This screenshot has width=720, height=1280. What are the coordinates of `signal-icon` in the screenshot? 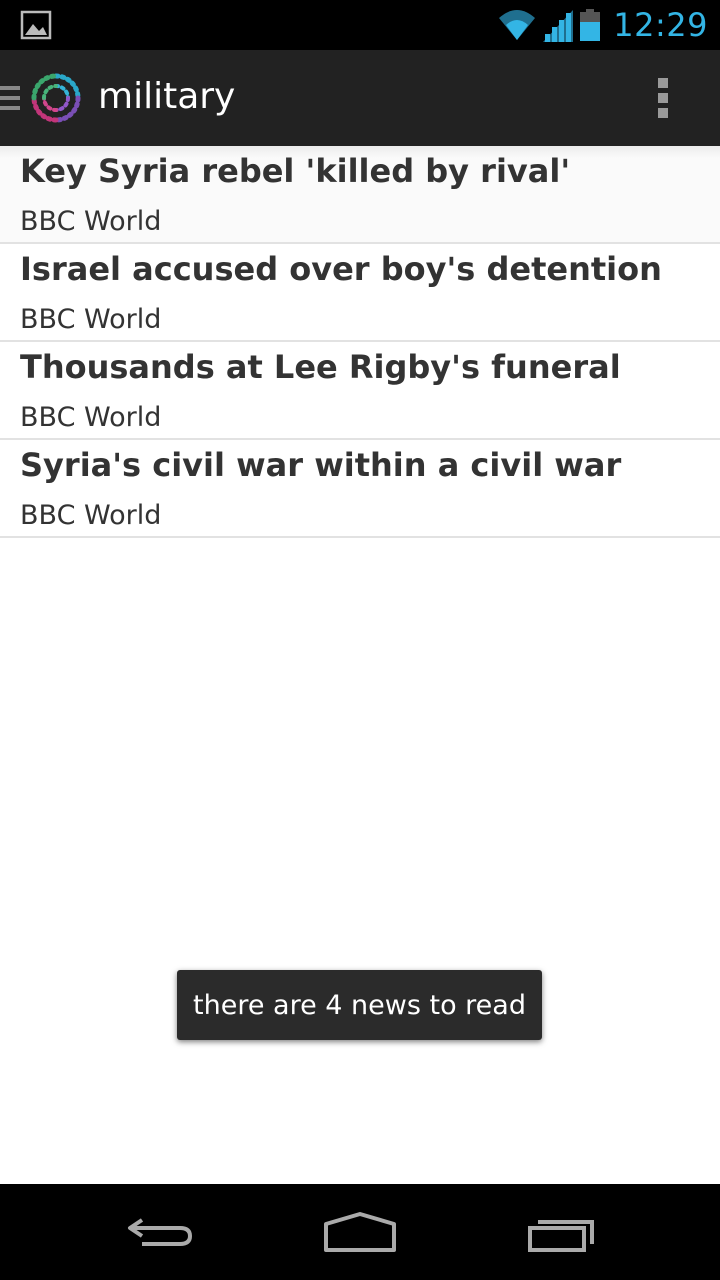 It's located at (558, 26).